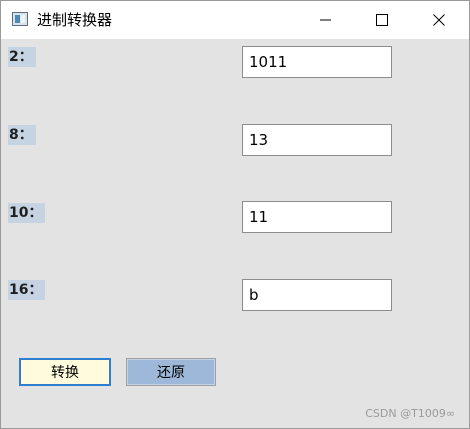  I want to click on app-window-icon, so click(20, 19).